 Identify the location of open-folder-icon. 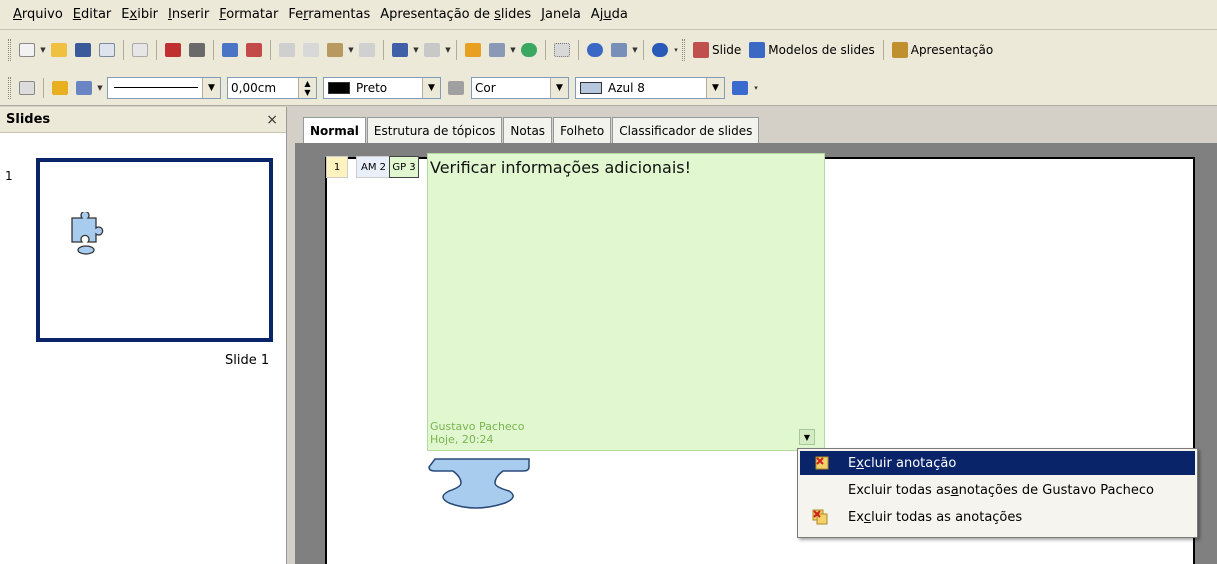
(59, 50).